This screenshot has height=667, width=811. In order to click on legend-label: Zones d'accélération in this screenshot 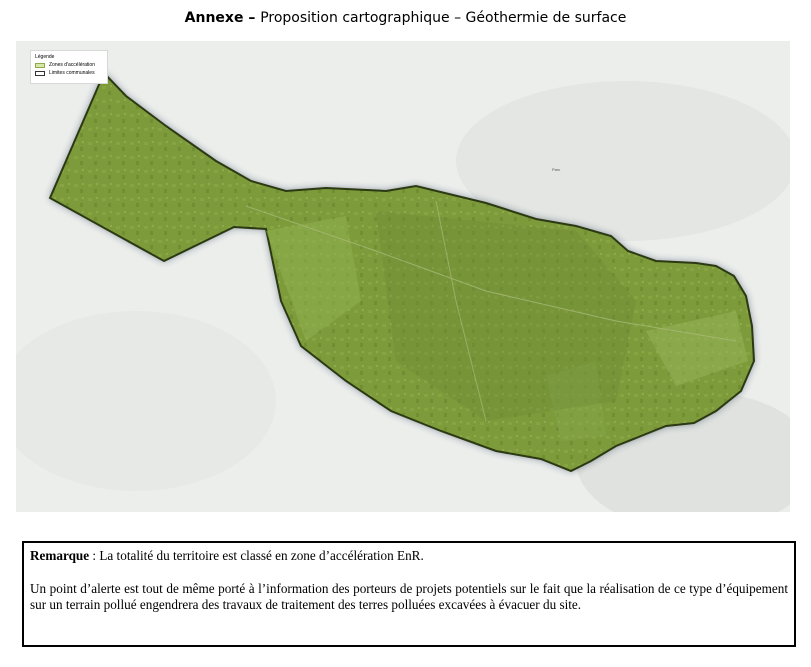, I will do `click(72, 65)`.